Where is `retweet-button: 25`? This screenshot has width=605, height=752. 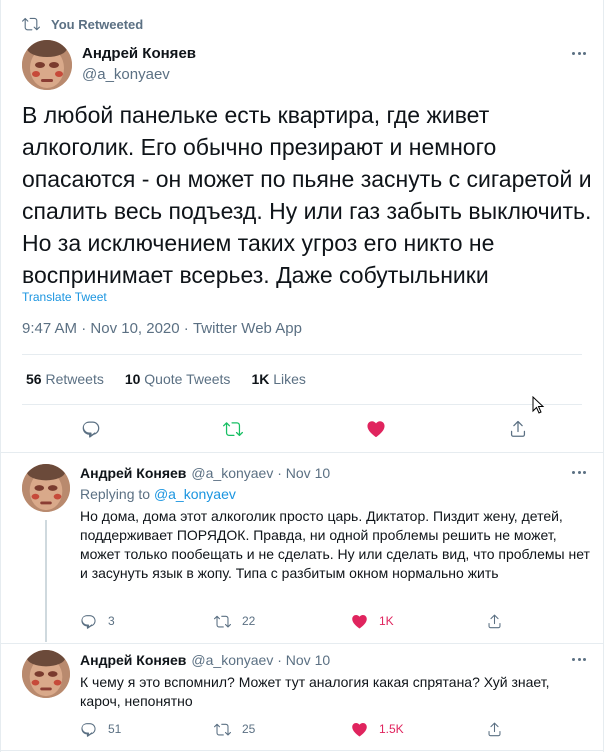 retweet-button: 25 is located at coordinates (234, 729).